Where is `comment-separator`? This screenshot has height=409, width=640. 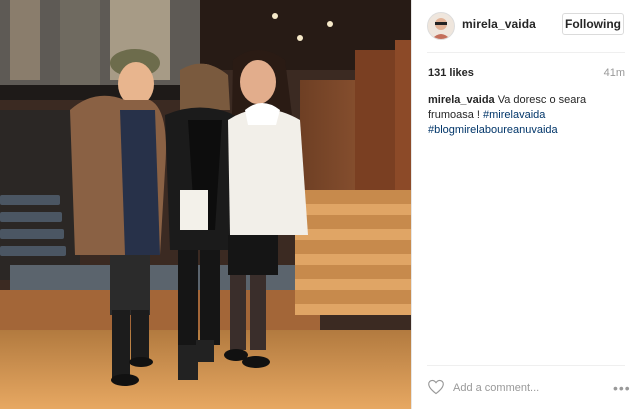 comment-separator is located at coordinates (526, 365).